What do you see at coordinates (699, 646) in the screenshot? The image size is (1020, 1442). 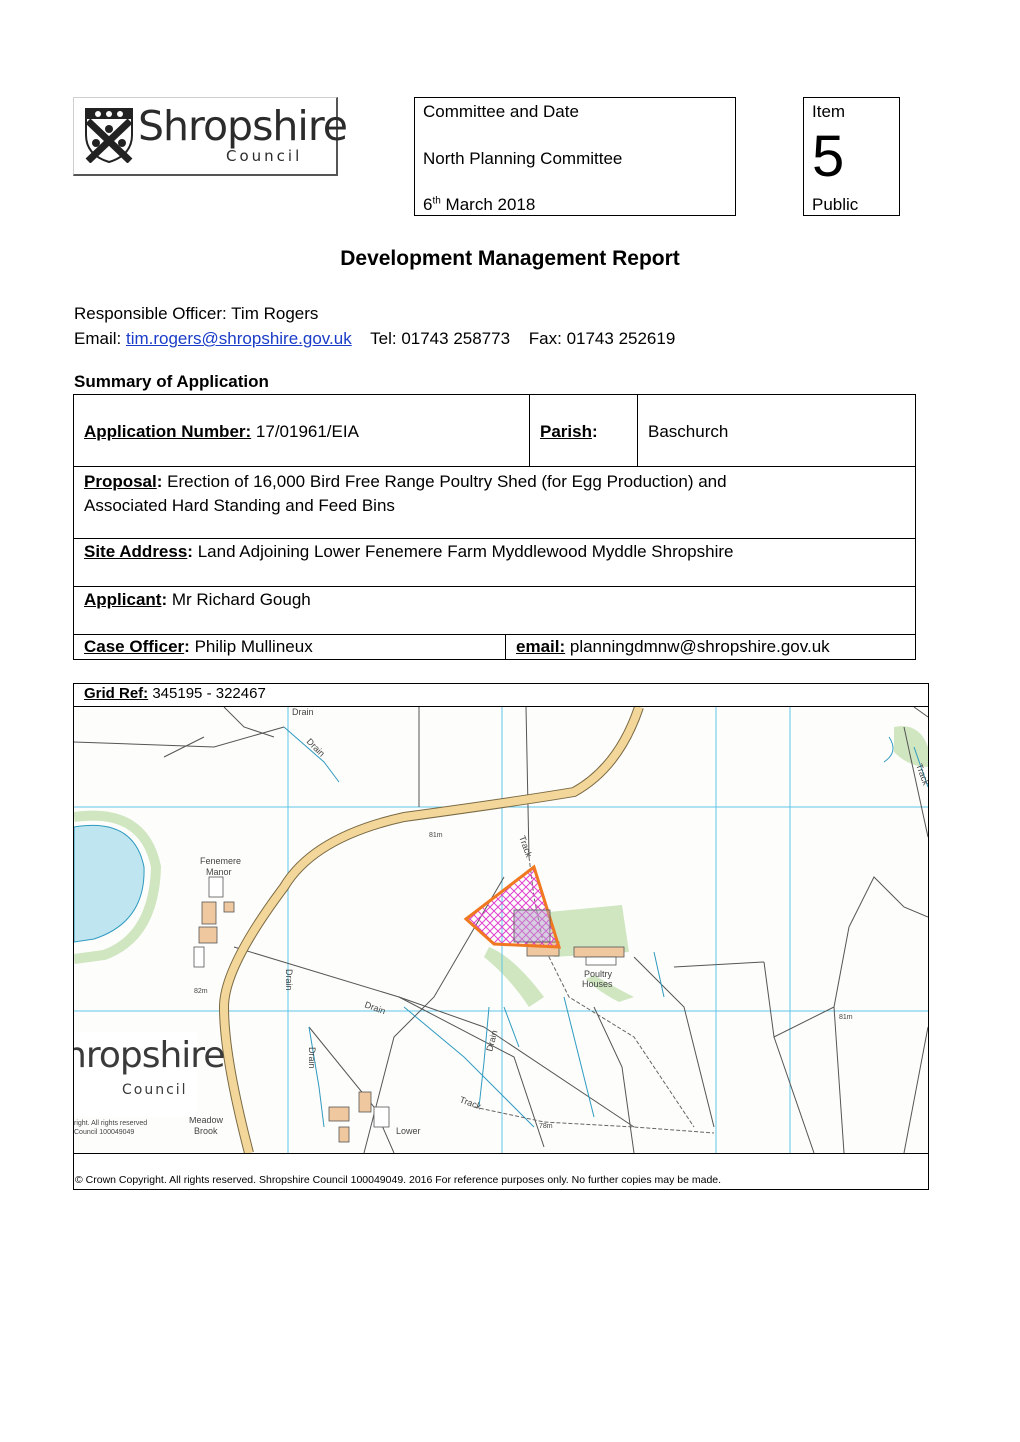 I see `case-email: planningdmnw@shropshire.gov.uk` at bounding box center [699, 646].